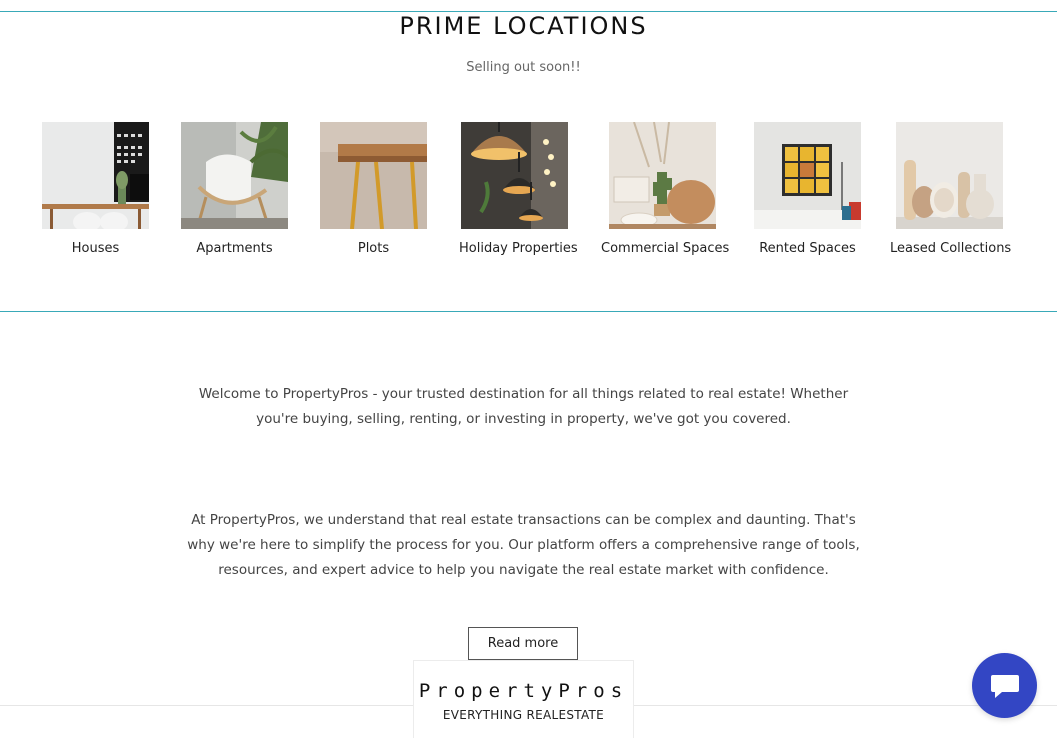  I want to click on category-holiday-properties: Holiday Properties, so click(518, 189).